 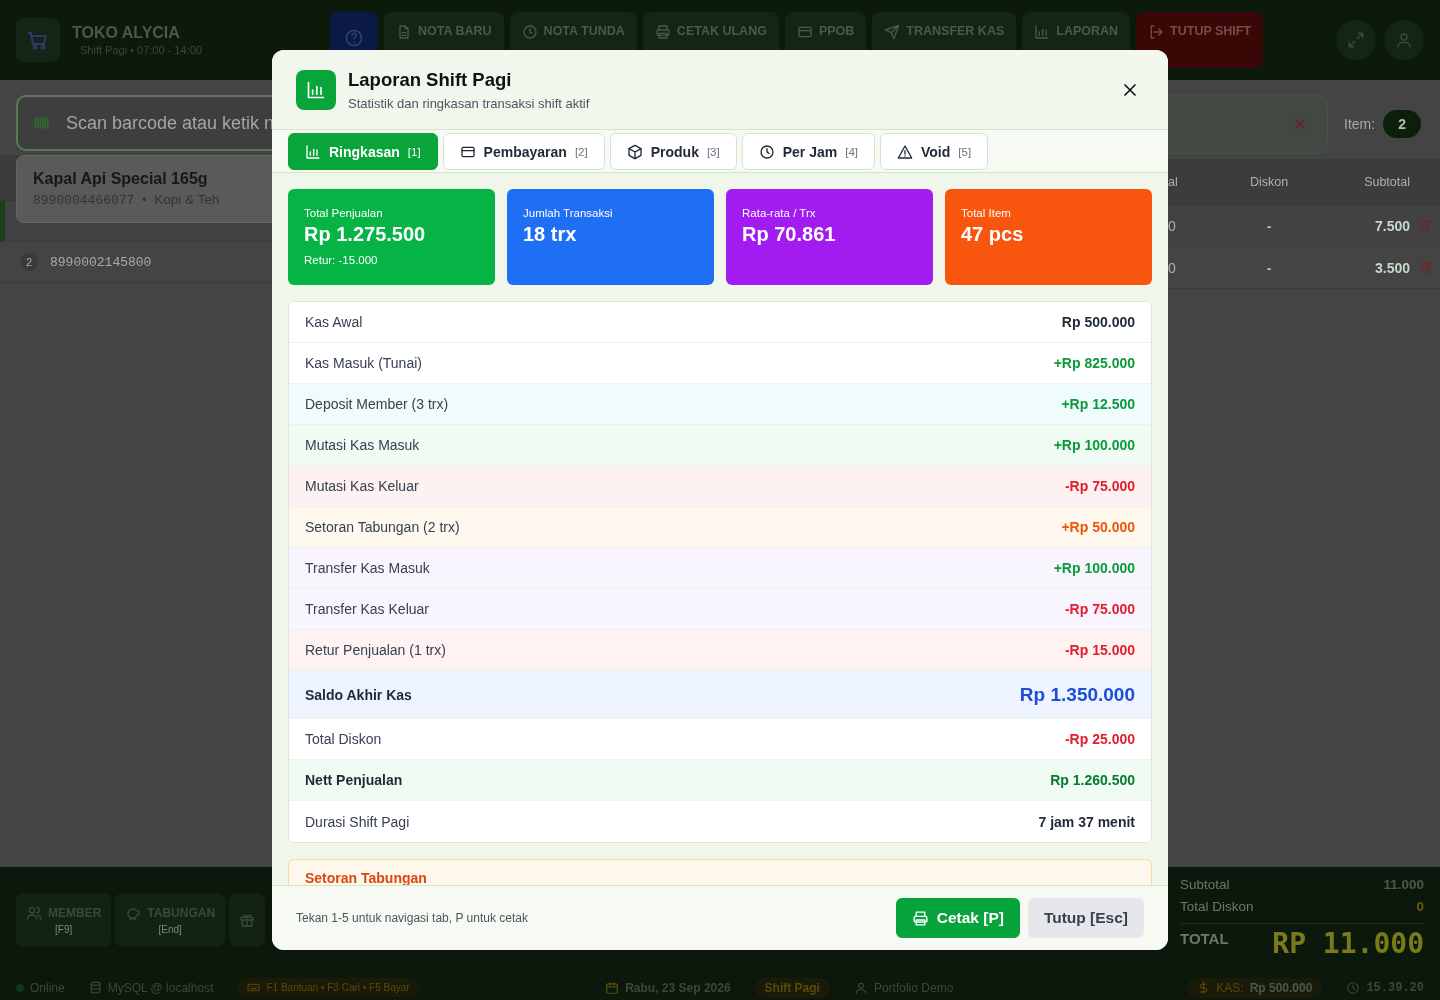 What do you see at coordinates (367, 609) in the screenshot?
I see `row-label: Transfer Kas Keluar` at bounding box center [367, 609].